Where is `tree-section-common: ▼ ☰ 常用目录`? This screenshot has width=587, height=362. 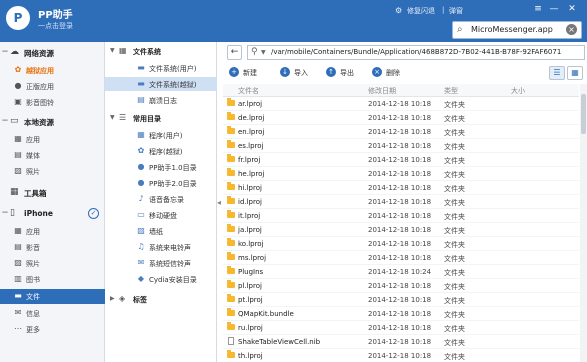 tree-section-common: ▼ ☰ 常用目录 is located at coordinates (161, 118).